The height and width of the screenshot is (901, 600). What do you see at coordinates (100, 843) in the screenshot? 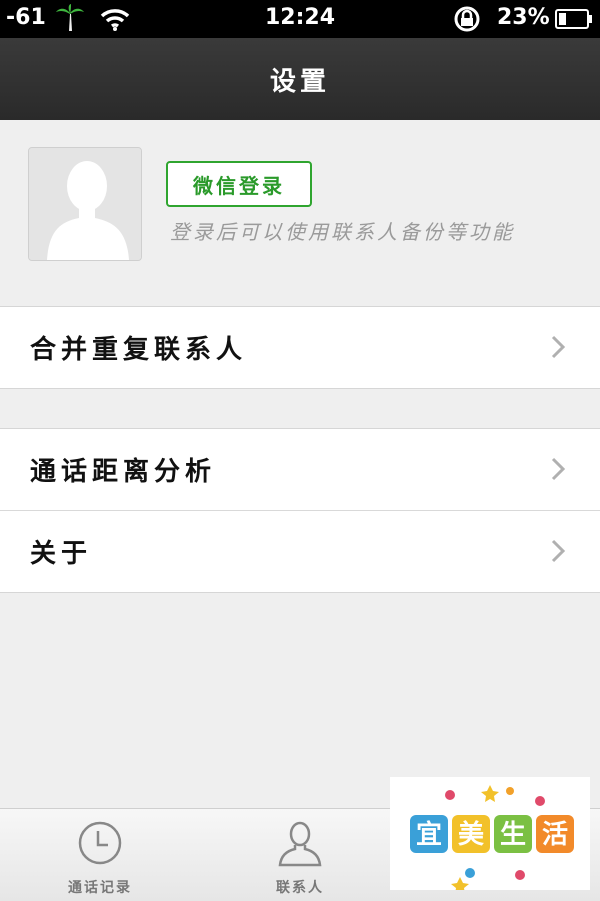
I see `clock-icon` at bounding box center [100, 843].